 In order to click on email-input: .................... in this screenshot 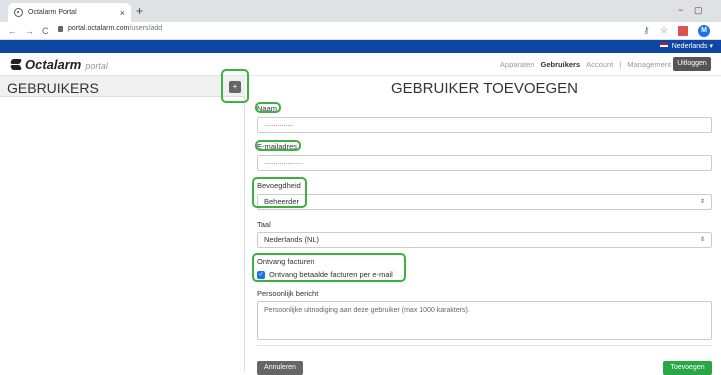, I will do `click(484, 163)`.